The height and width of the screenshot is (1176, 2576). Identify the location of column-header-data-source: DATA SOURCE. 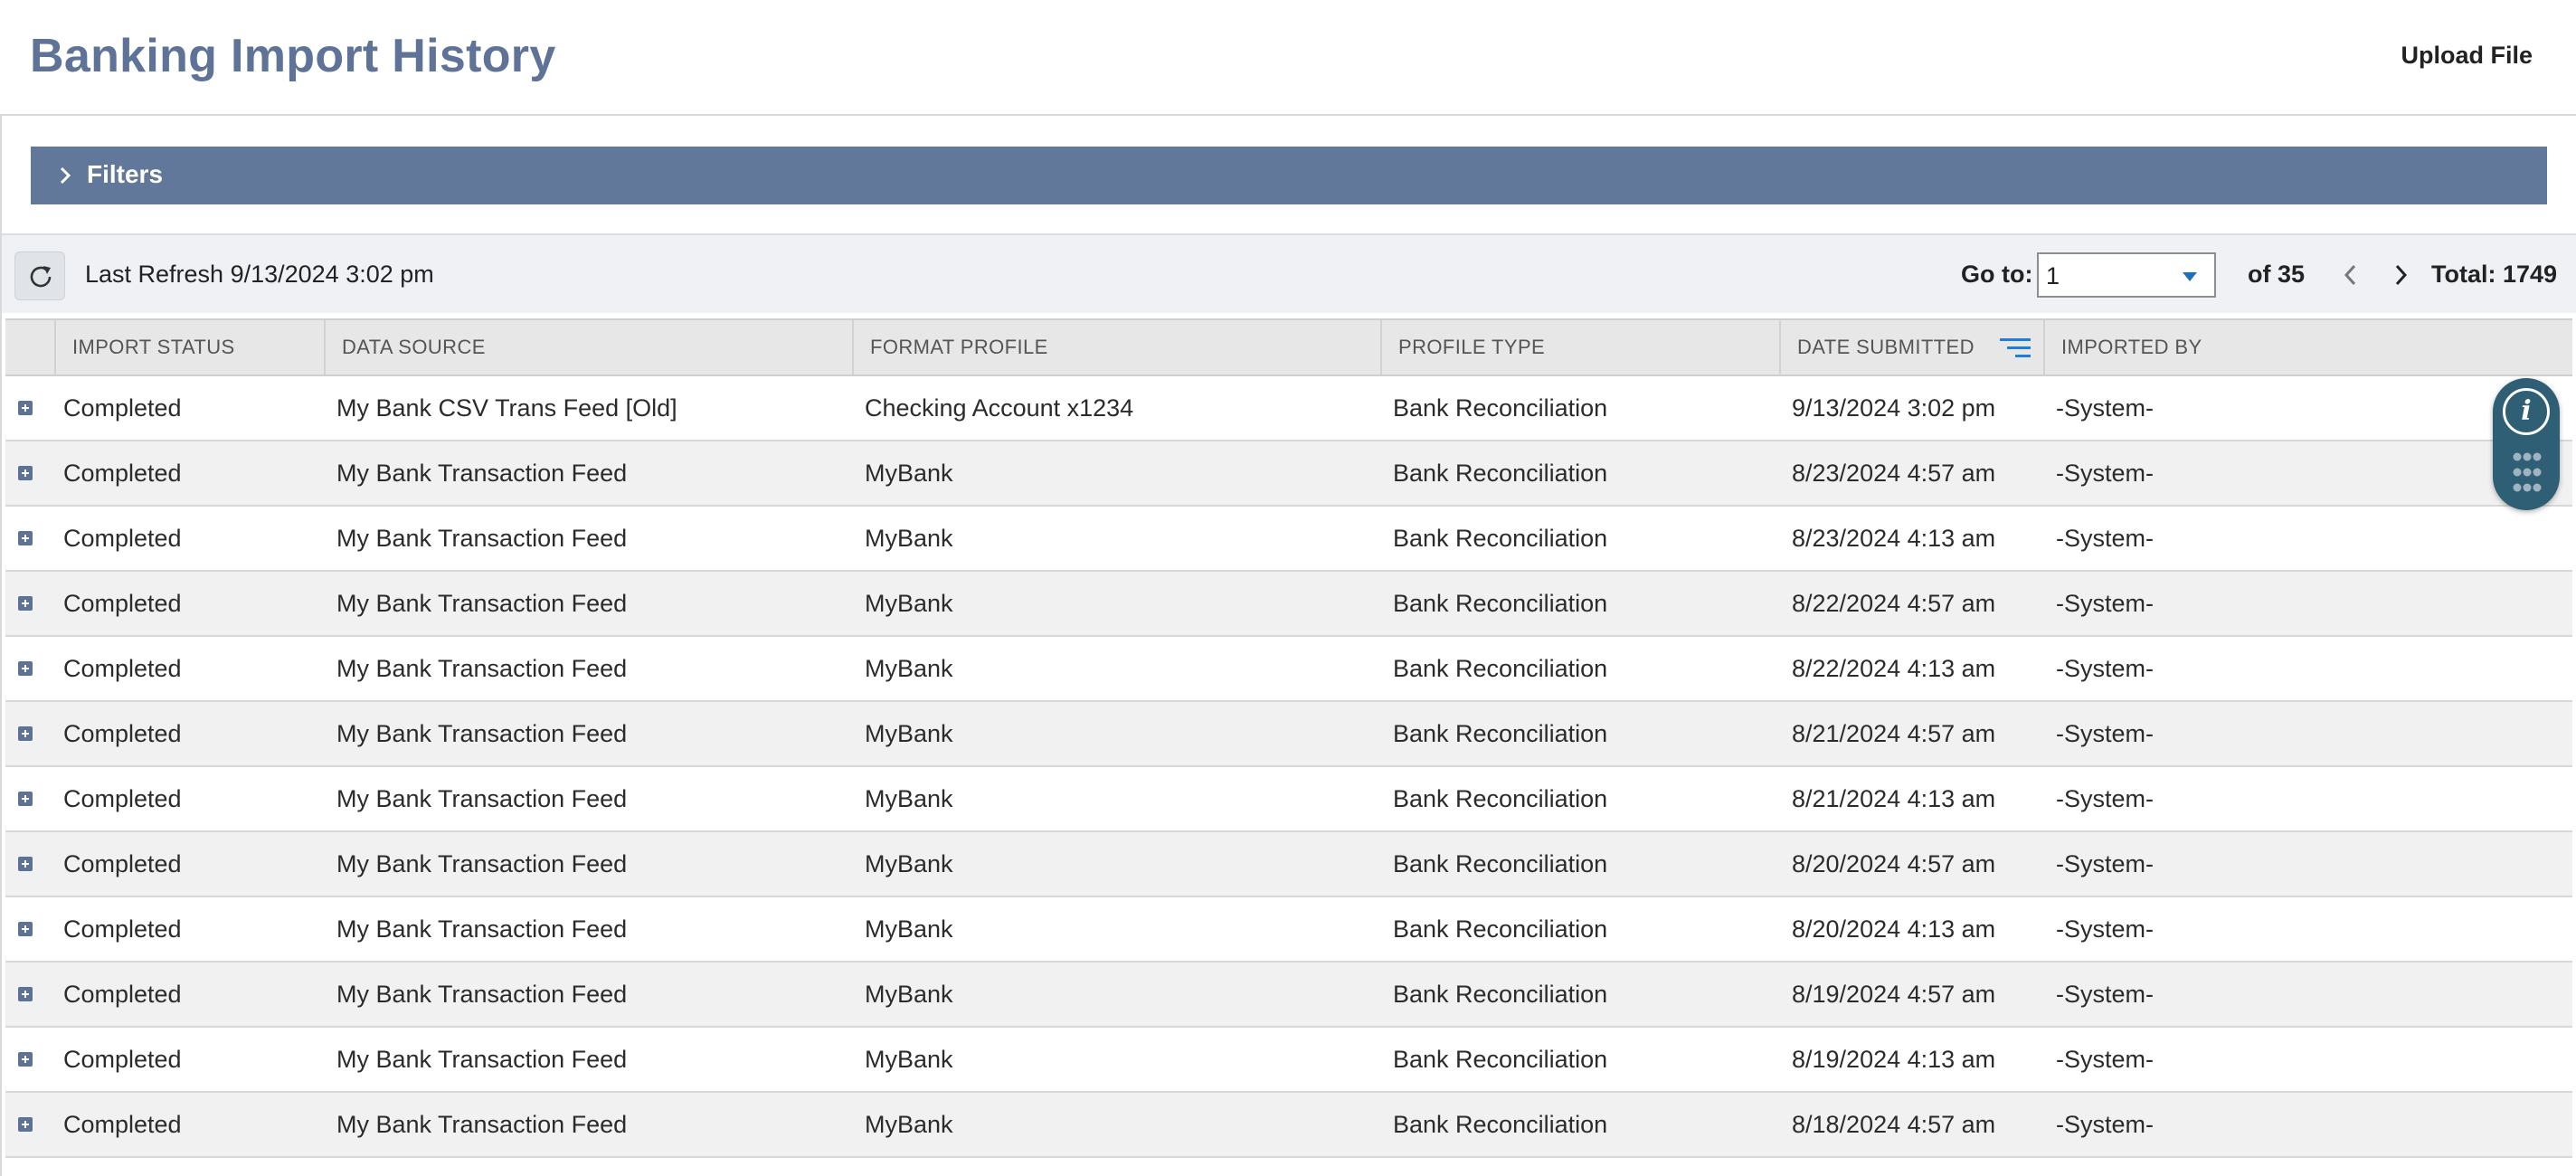
(588, 347).